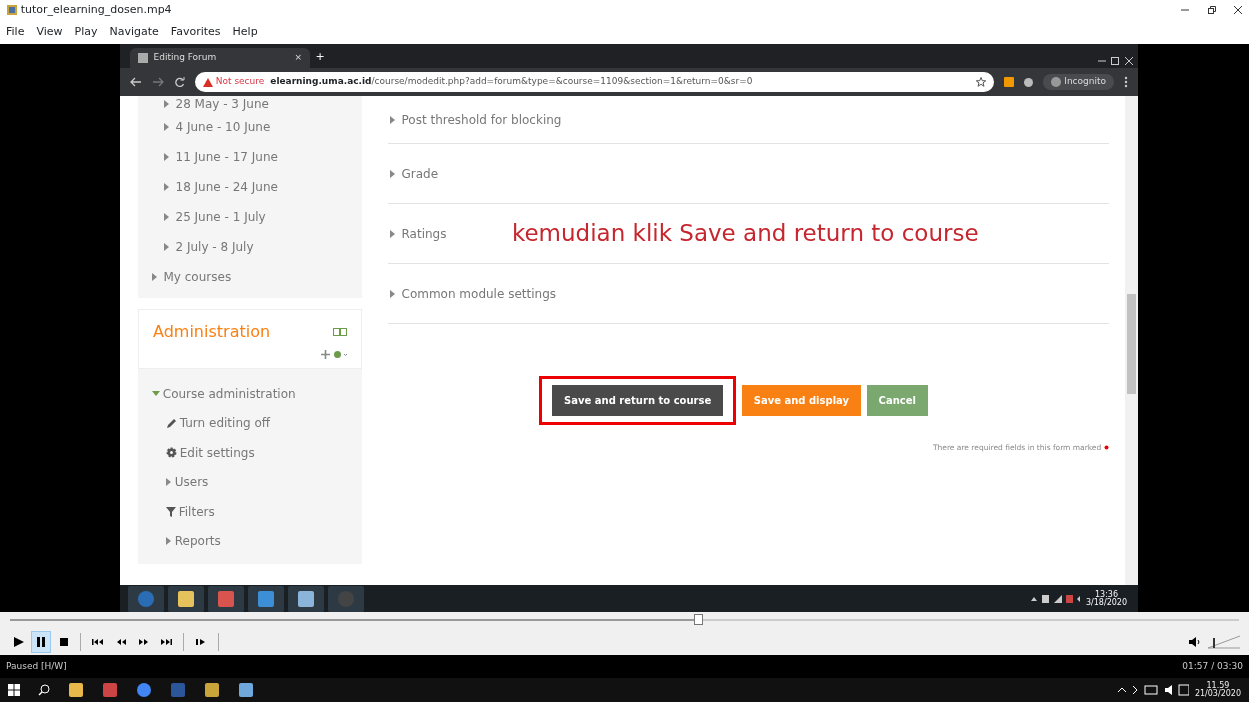  I want to click on time-display: 01:57 / 03:30, so click(1212, 666).